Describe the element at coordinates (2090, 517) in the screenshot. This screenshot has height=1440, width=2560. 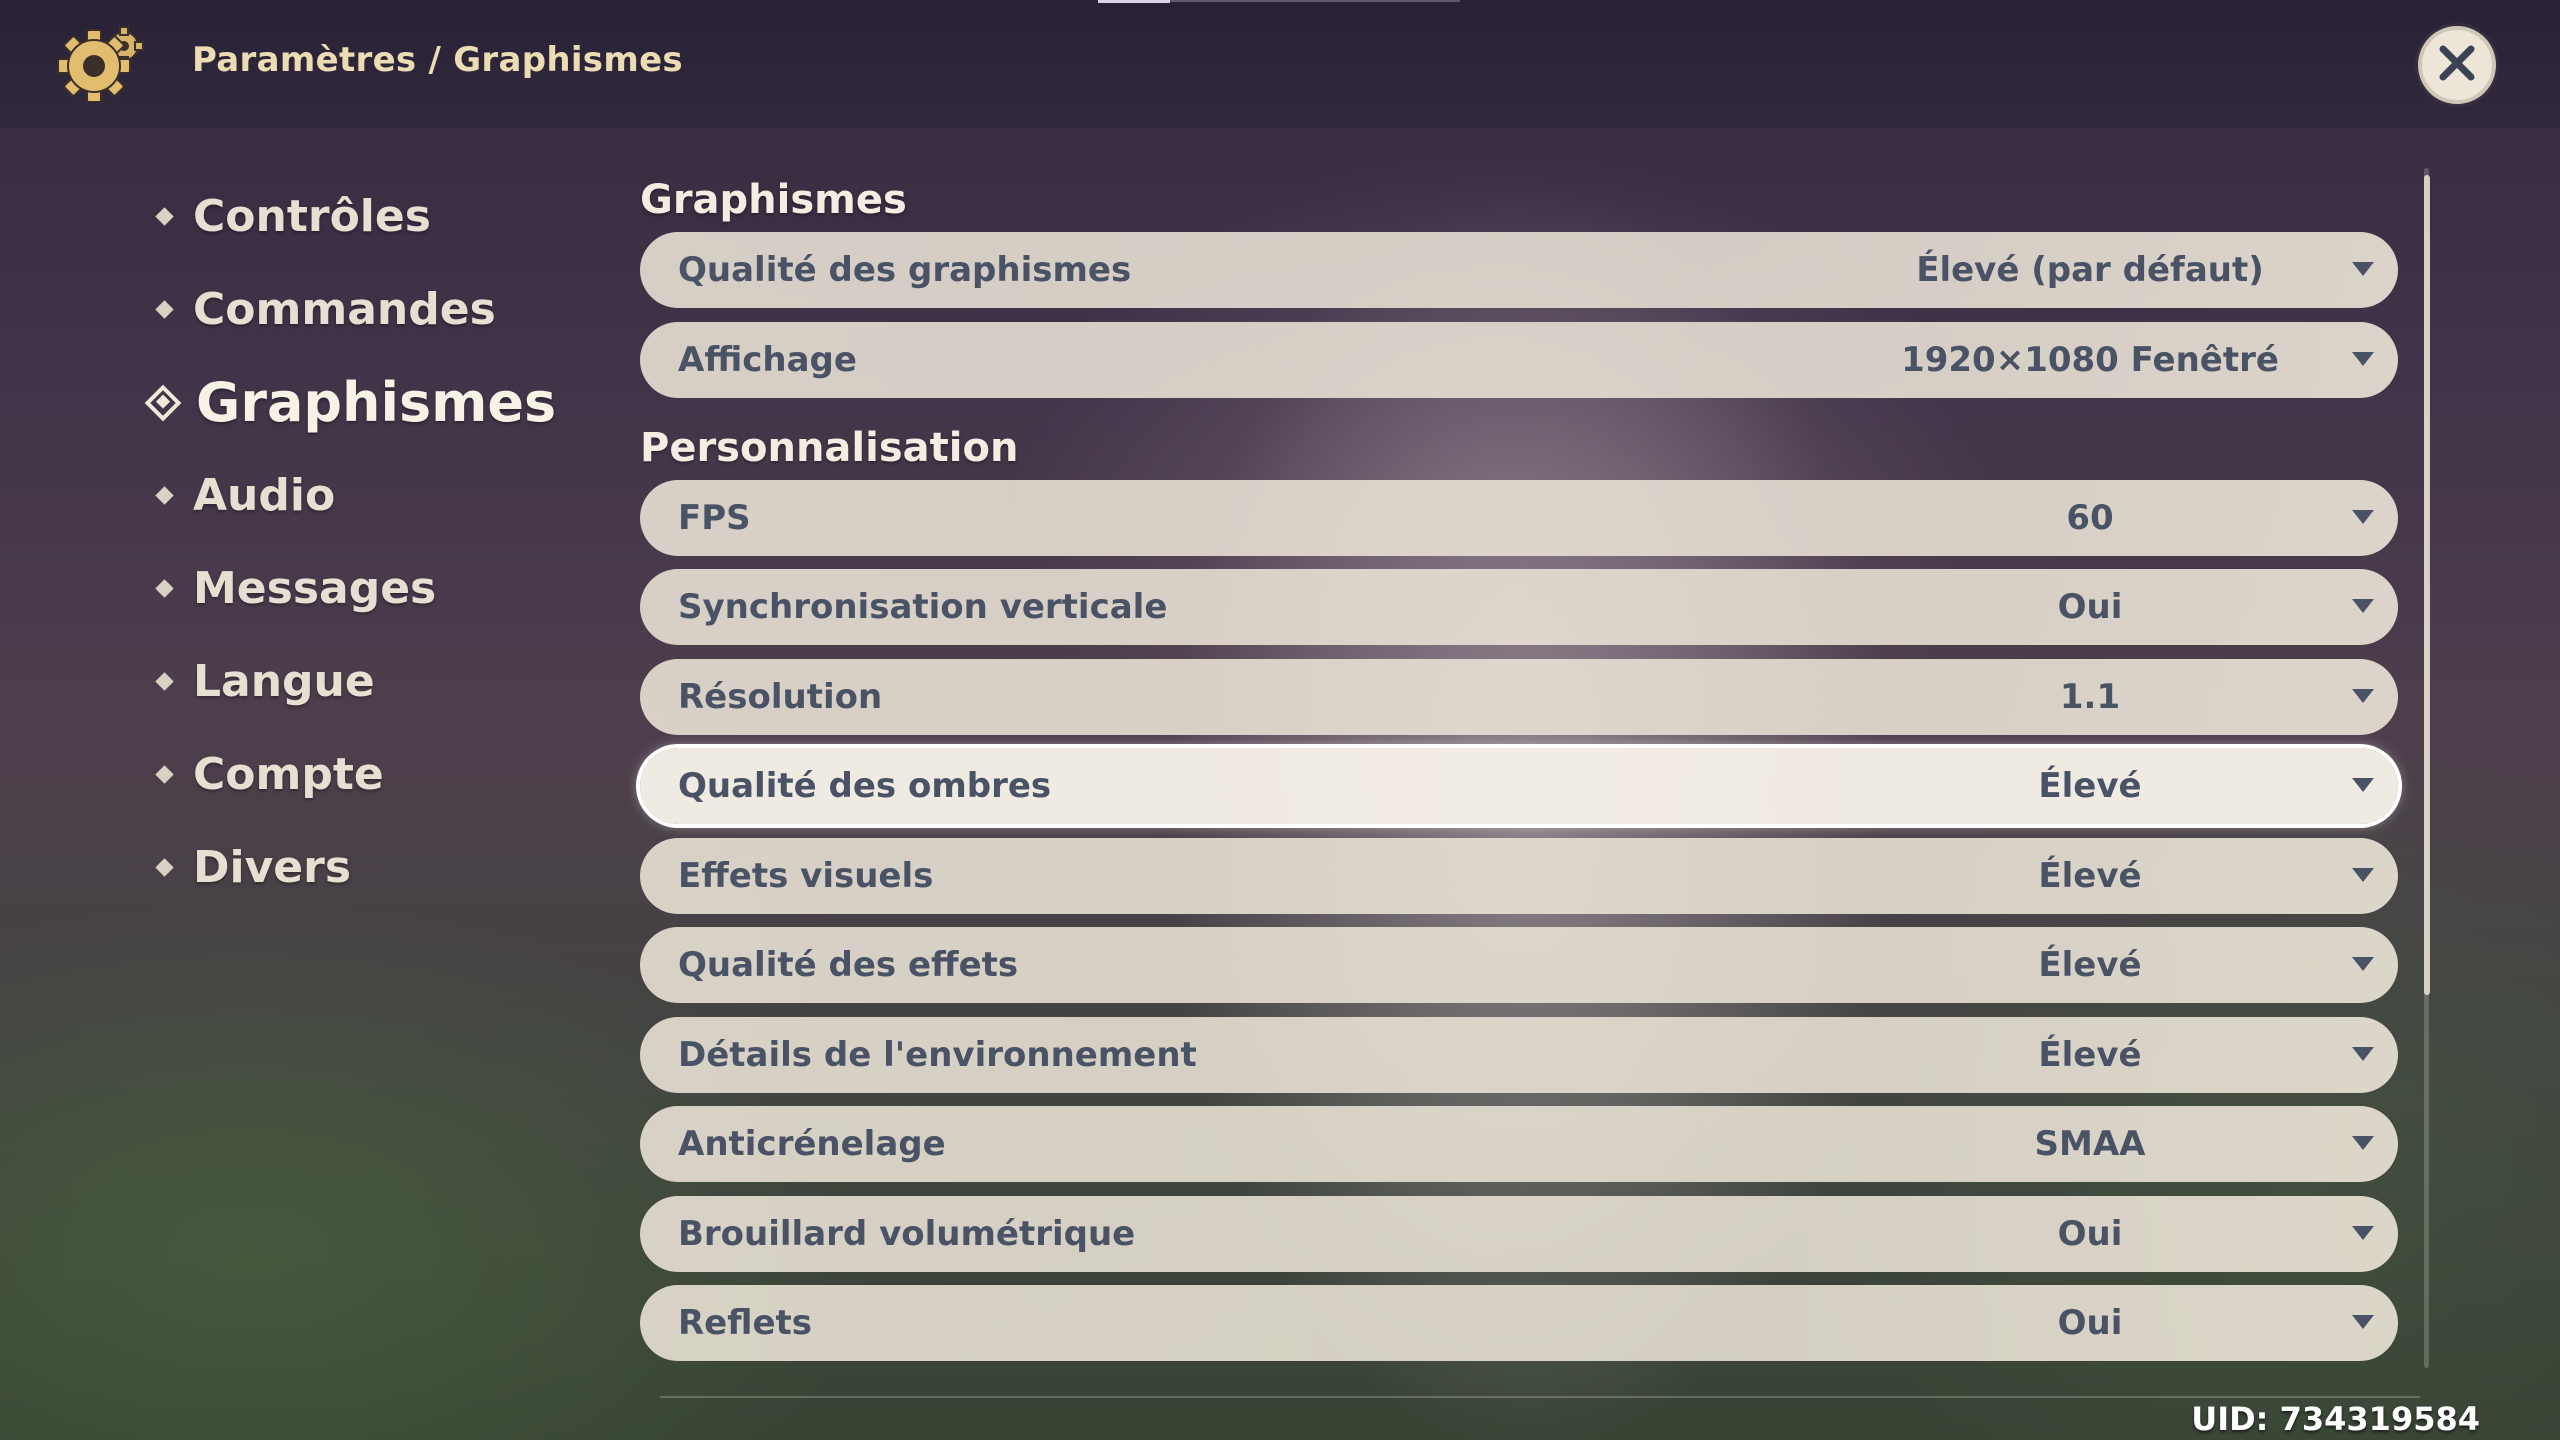
I see `setting-value: 60` at that location.